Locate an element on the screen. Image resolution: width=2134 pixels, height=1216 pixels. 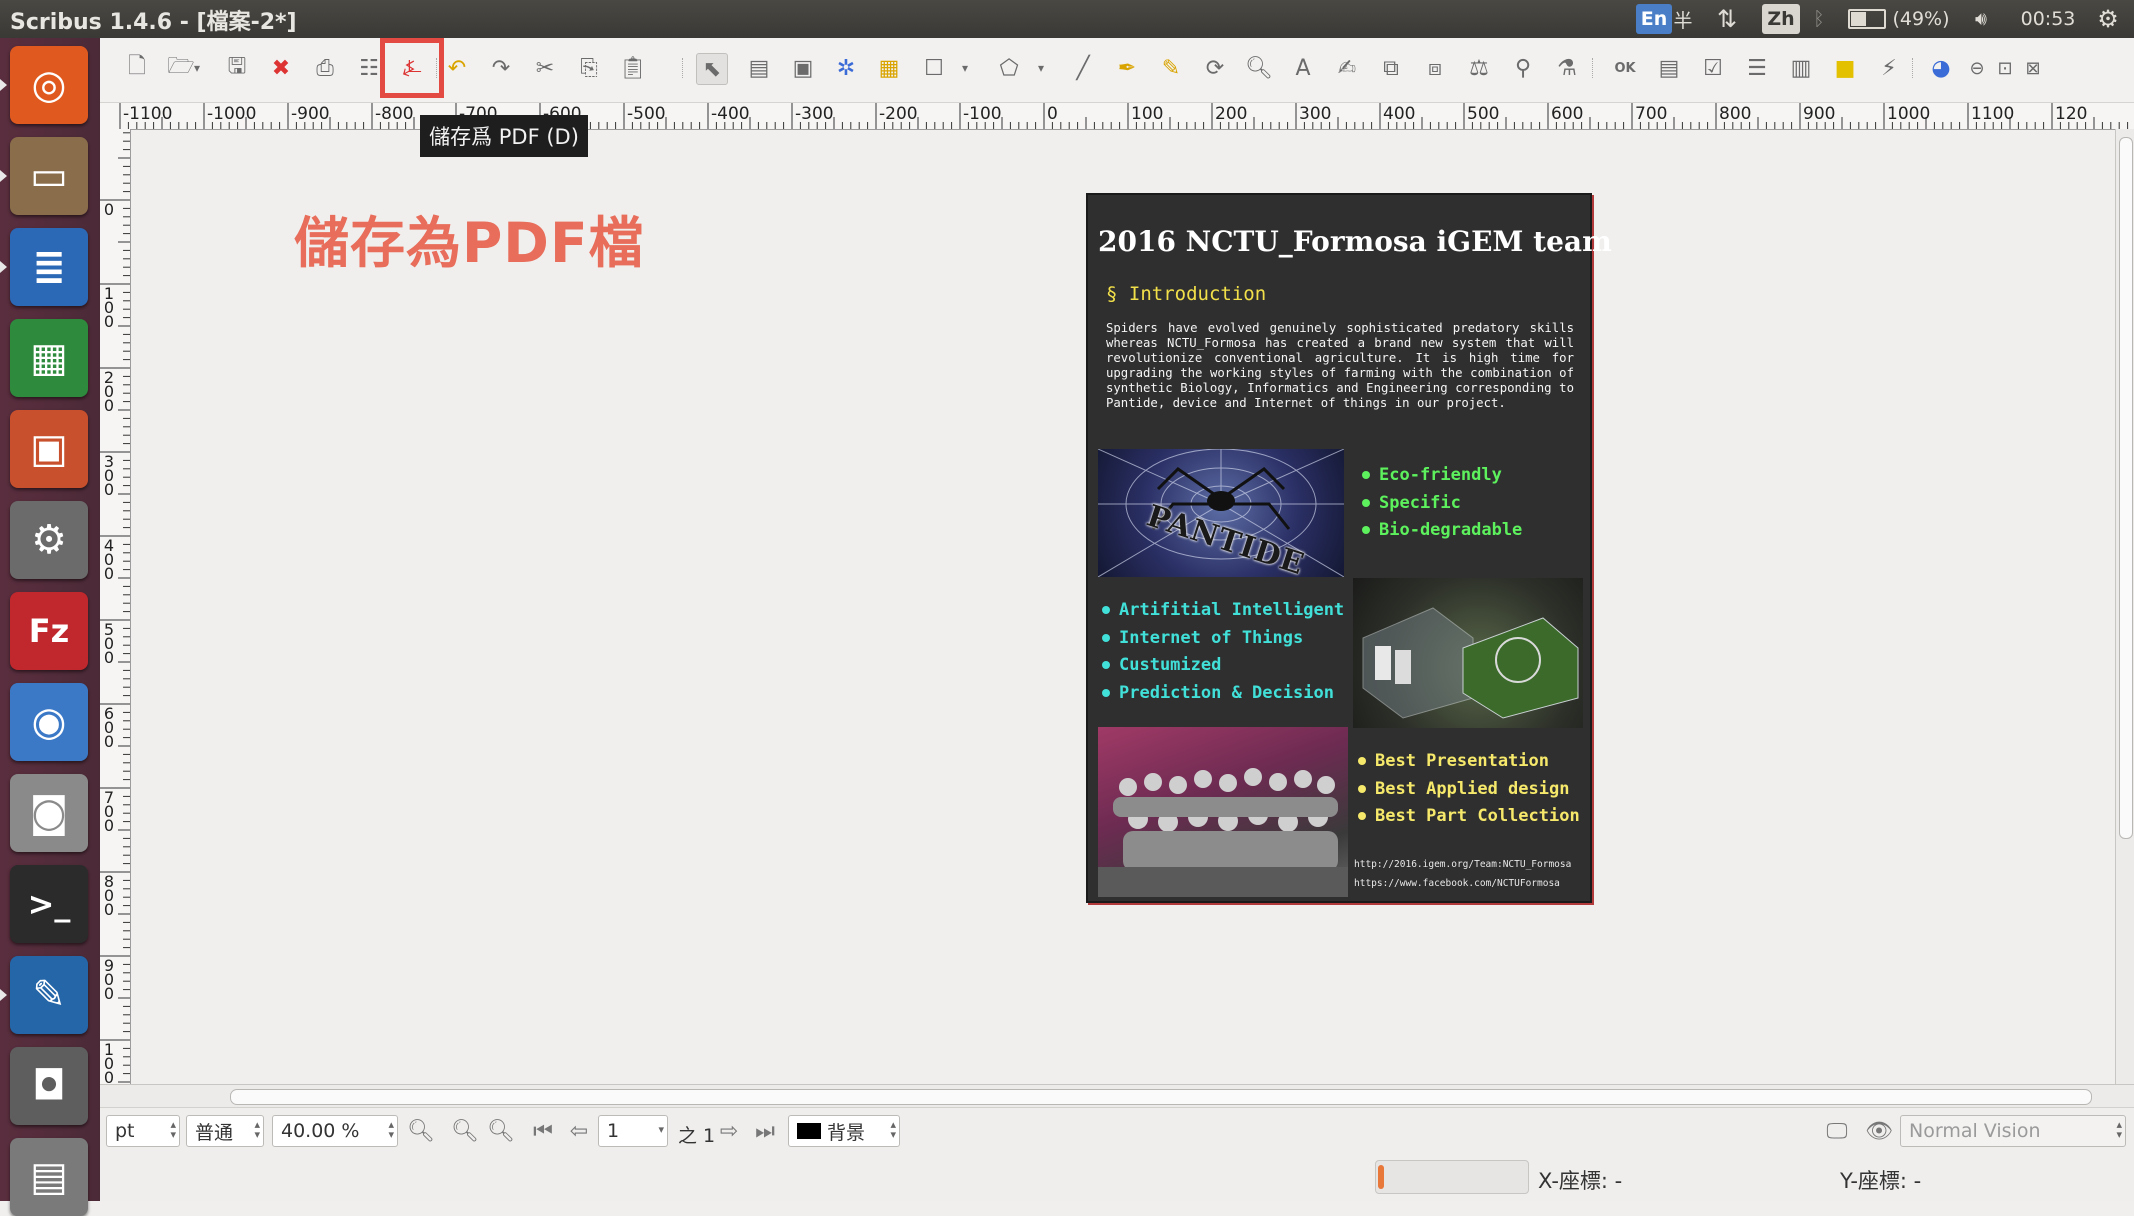
device-photo is located at coordinates (1468, 653).